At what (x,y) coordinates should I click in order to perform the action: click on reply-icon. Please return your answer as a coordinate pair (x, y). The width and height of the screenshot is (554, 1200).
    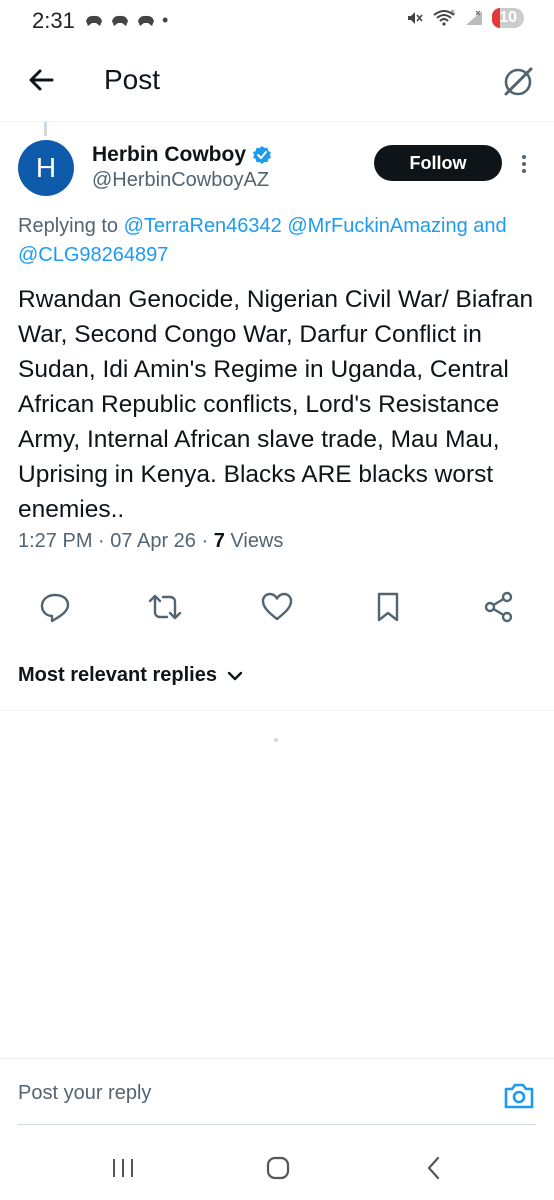
    Looking at the image, I should click on (55, 607).